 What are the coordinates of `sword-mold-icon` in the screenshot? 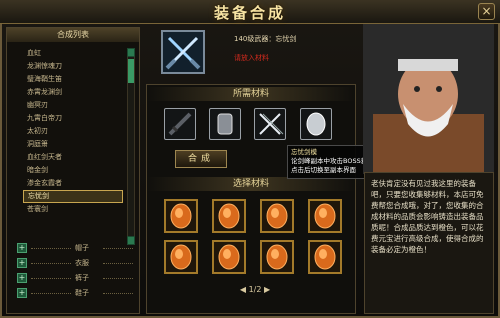 It's located at (271, 124).